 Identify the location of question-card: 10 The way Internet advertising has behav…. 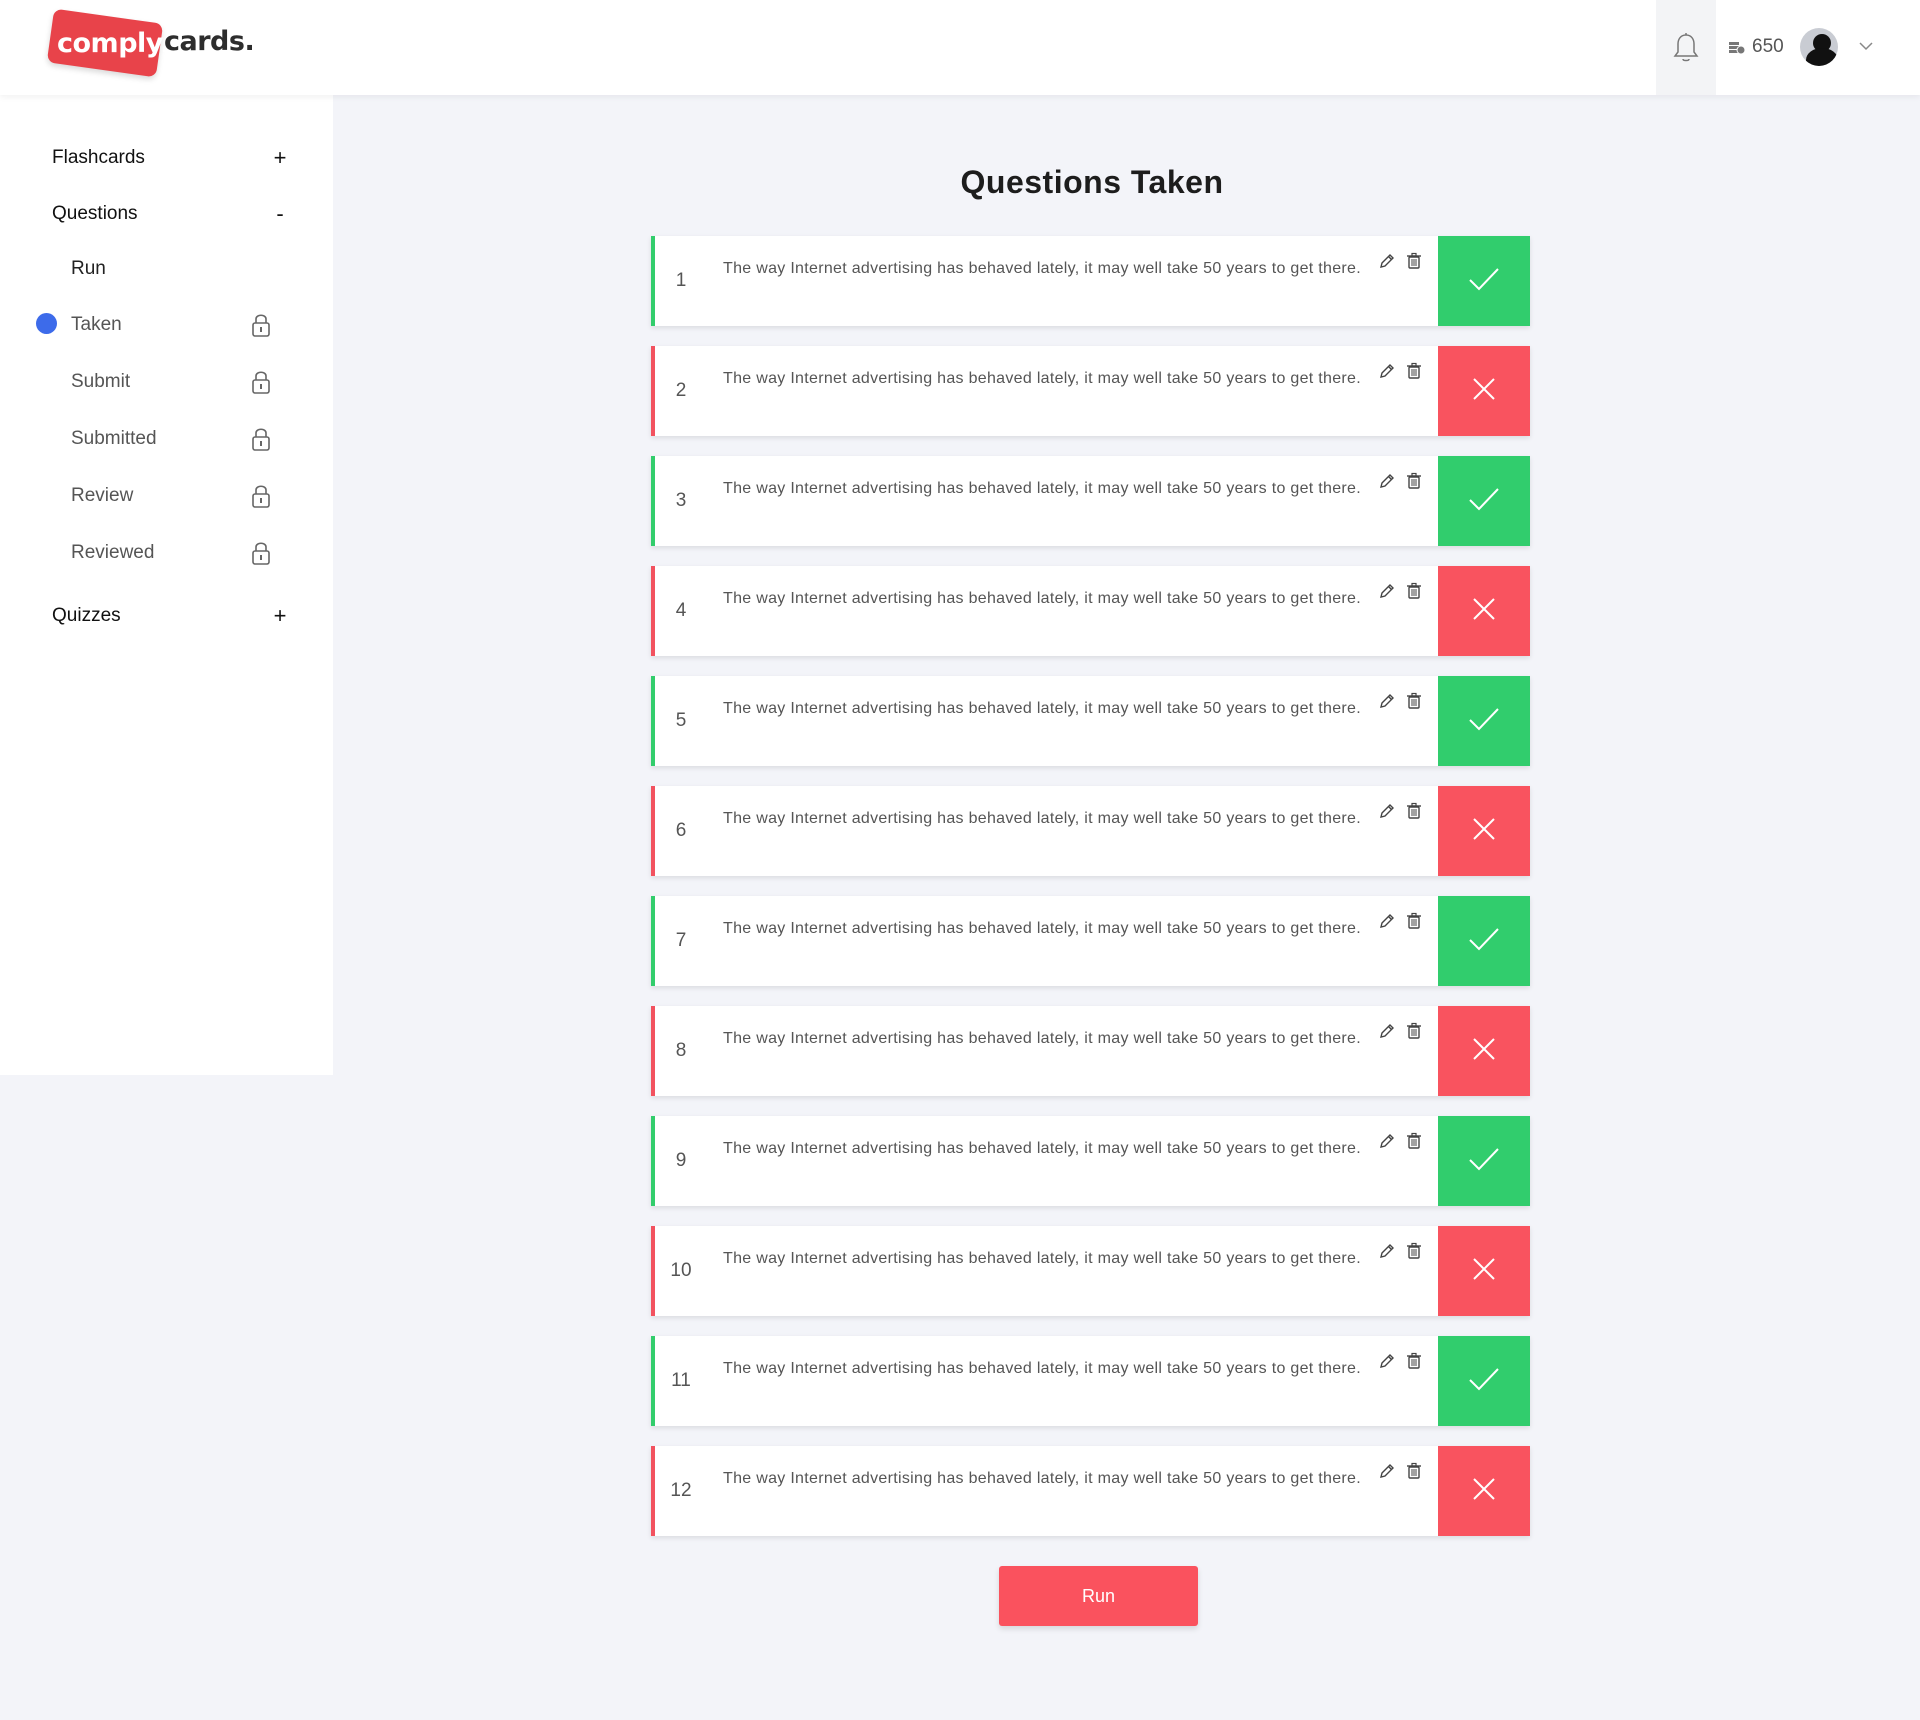
(1090, 1271).